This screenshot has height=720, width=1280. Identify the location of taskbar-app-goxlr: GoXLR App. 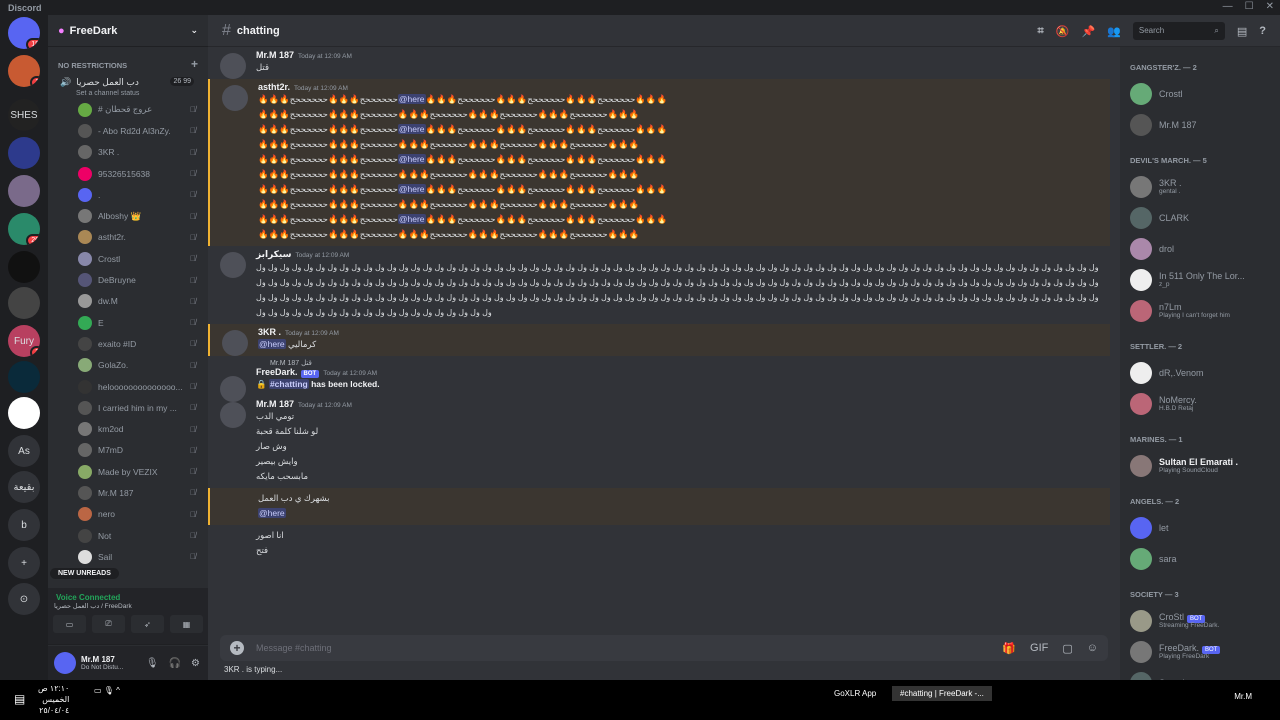
(855, 693).